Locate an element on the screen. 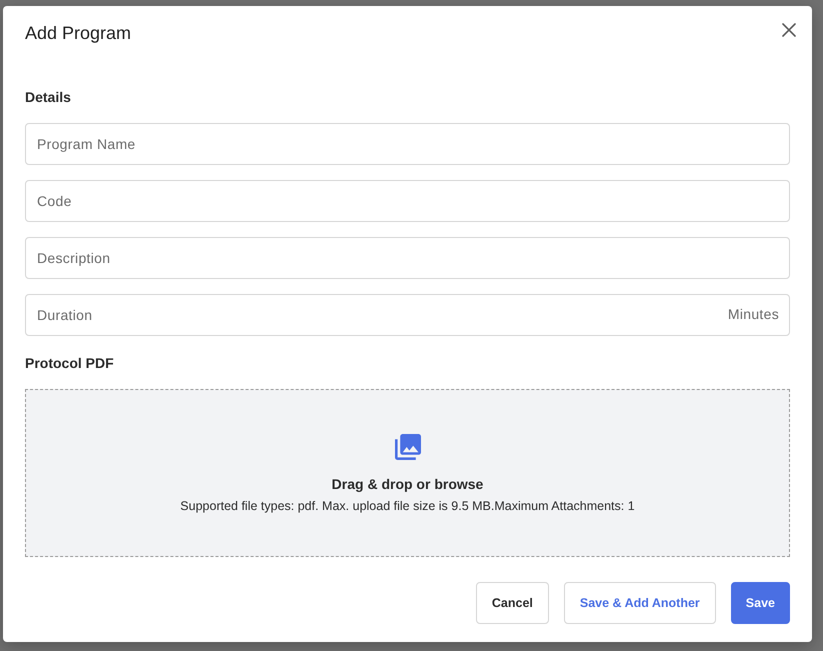  close-icon is located at coordinates (789, 30).